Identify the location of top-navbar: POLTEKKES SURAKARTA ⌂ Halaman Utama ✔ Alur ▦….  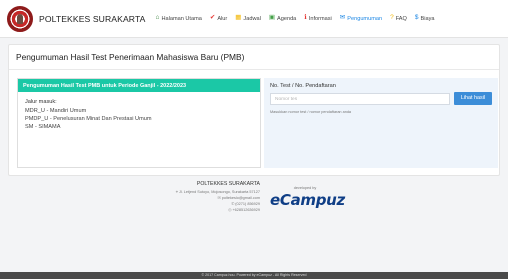
(254, 19).